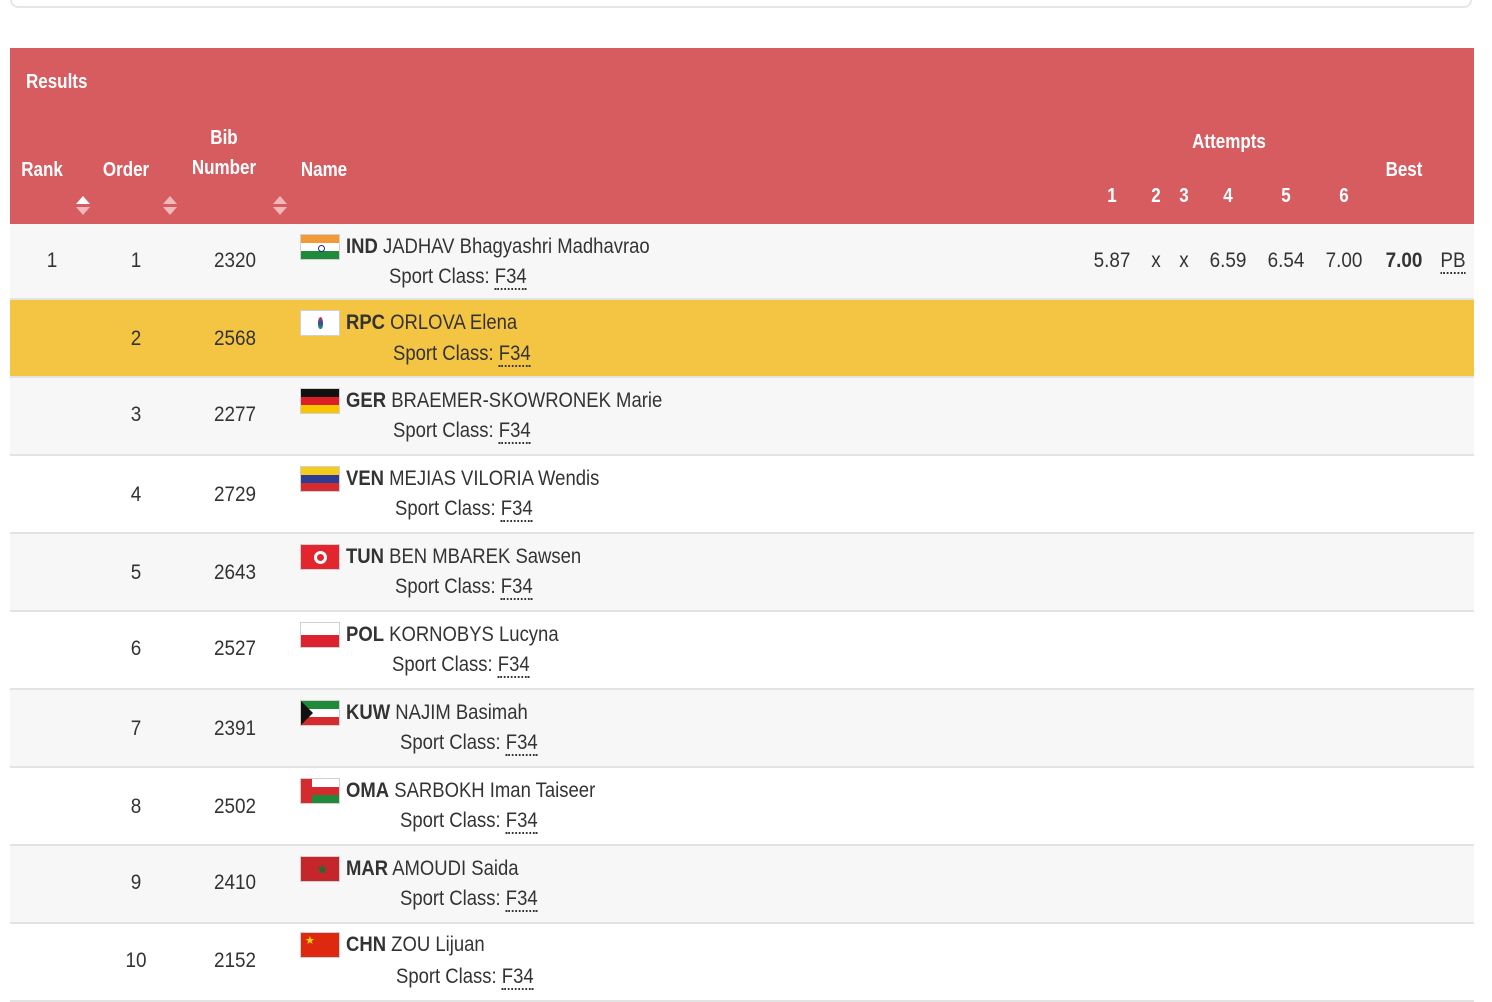 This screenshot has width=1492, height=1002. What do you see at coordinates (235, 807) in the screenshot?
I see `bib-cell: 2502` at bounding box center [235, 807].